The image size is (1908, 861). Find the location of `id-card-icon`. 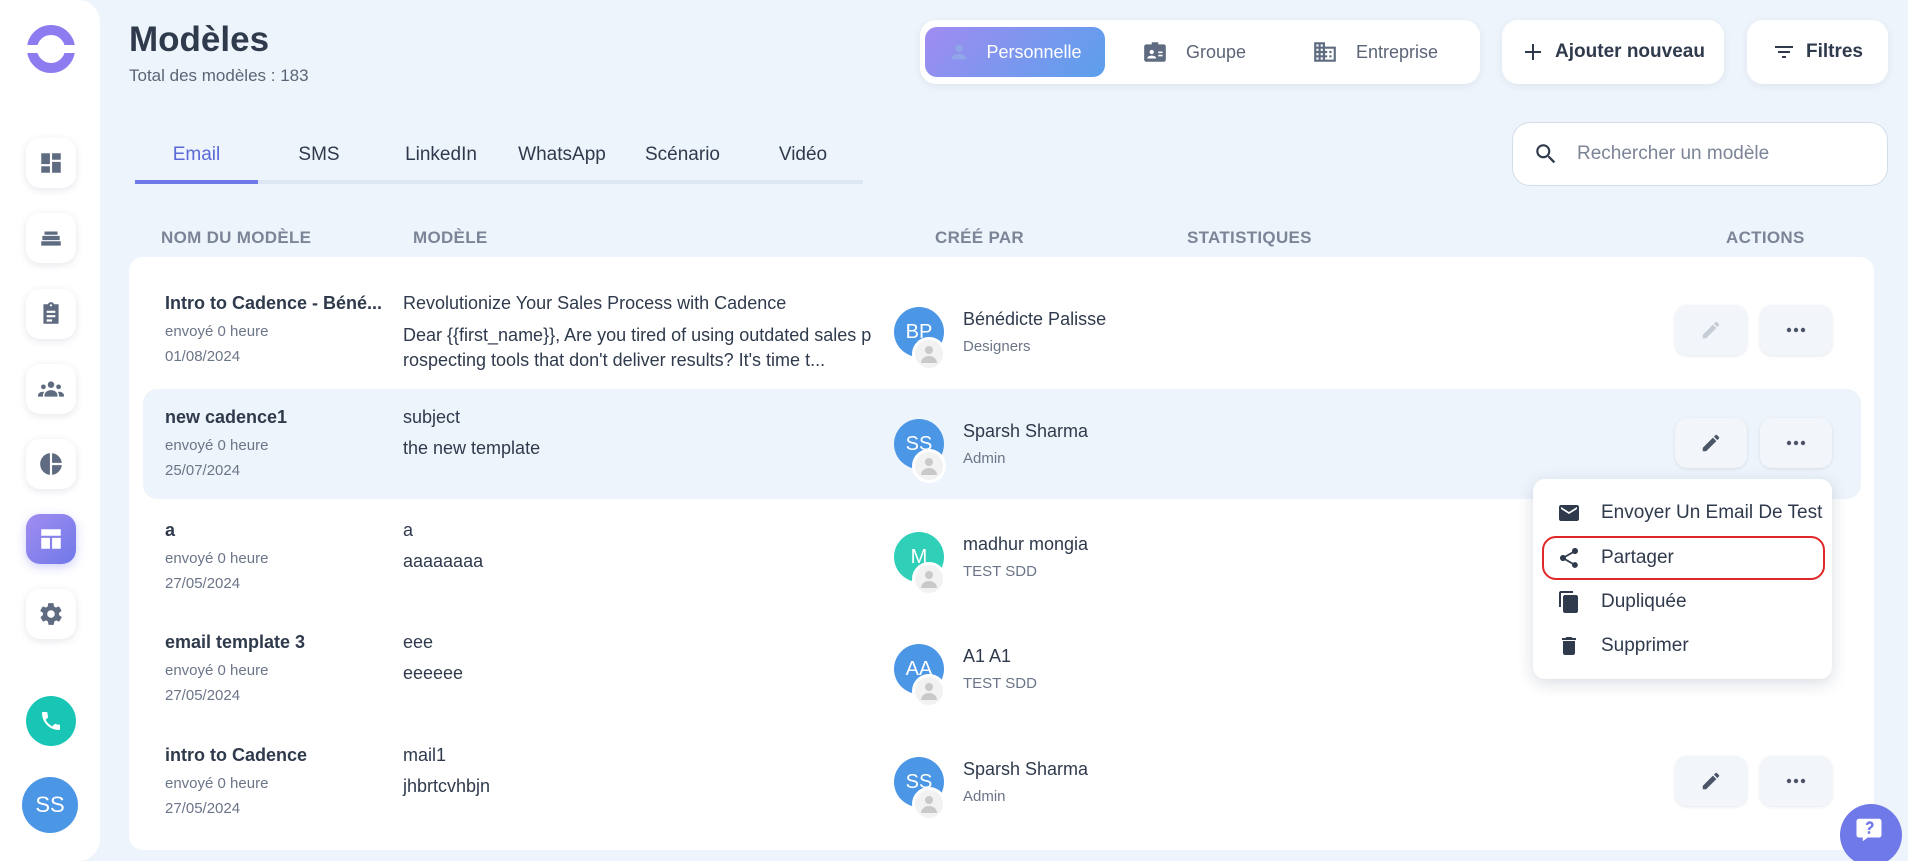

id-card-icon is located at coordinates (1155, 52).